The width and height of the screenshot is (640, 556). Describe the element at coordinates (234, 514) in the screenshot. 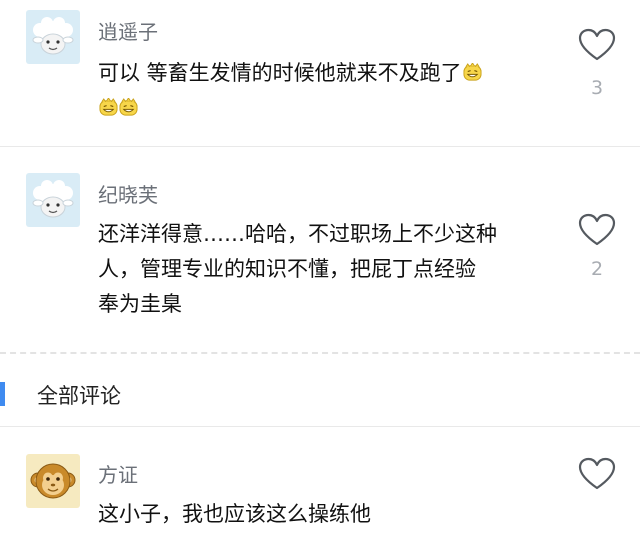

I see `comment-text-body: 这小子，我也应该这么操练他` at that location.